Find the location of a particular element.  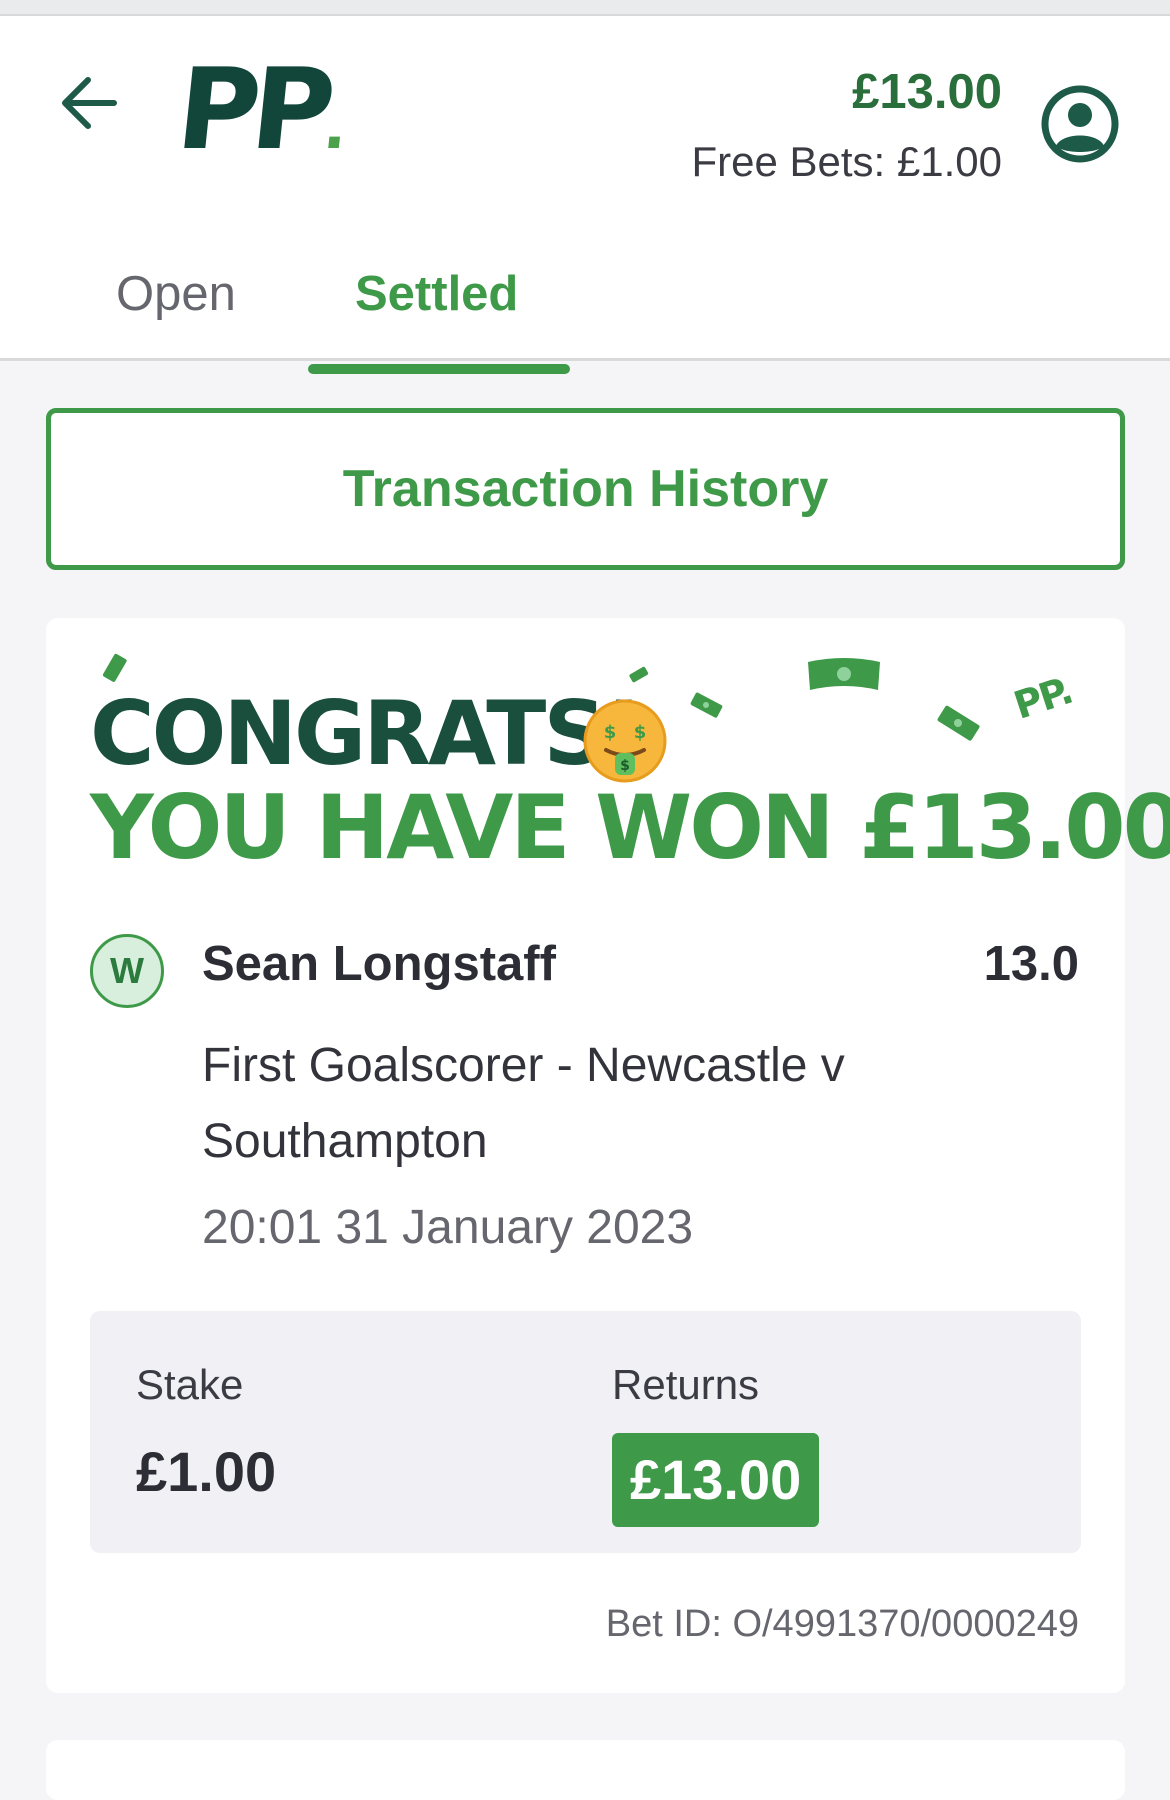

tab-settled: Settled is located at coordinates (436, 294).